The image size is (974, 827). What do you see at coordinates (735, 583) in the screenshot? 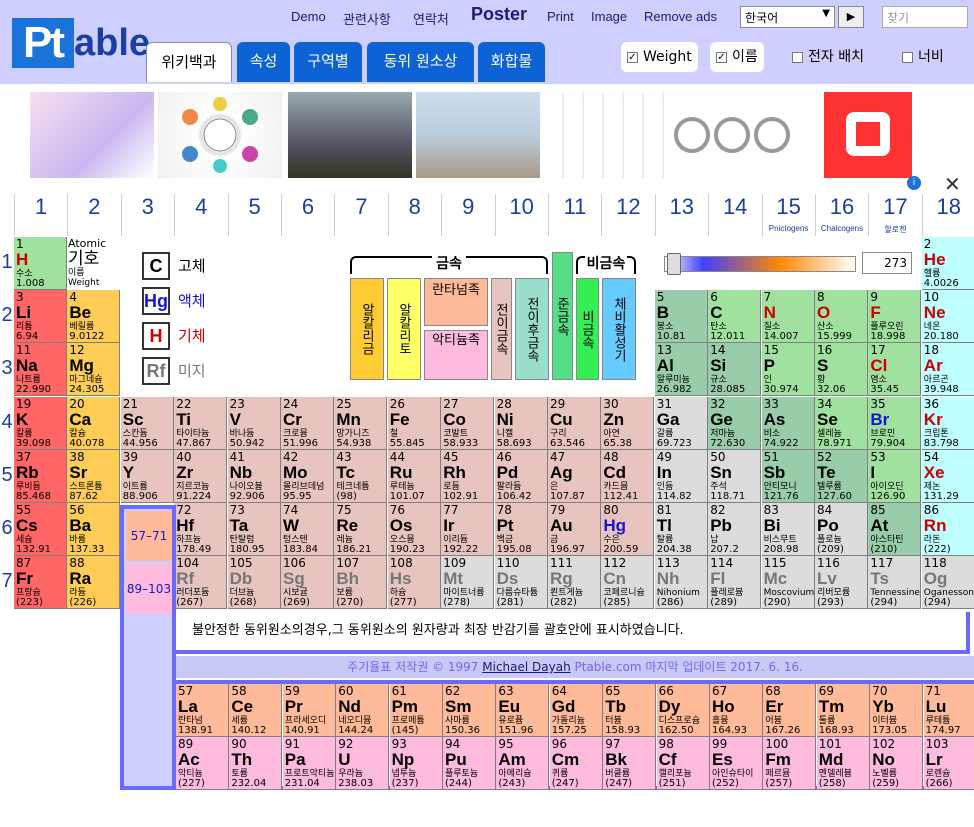
I see `element-Fl: 114 Fl 플레로븀 (289)` at bounding box center [735, 583].